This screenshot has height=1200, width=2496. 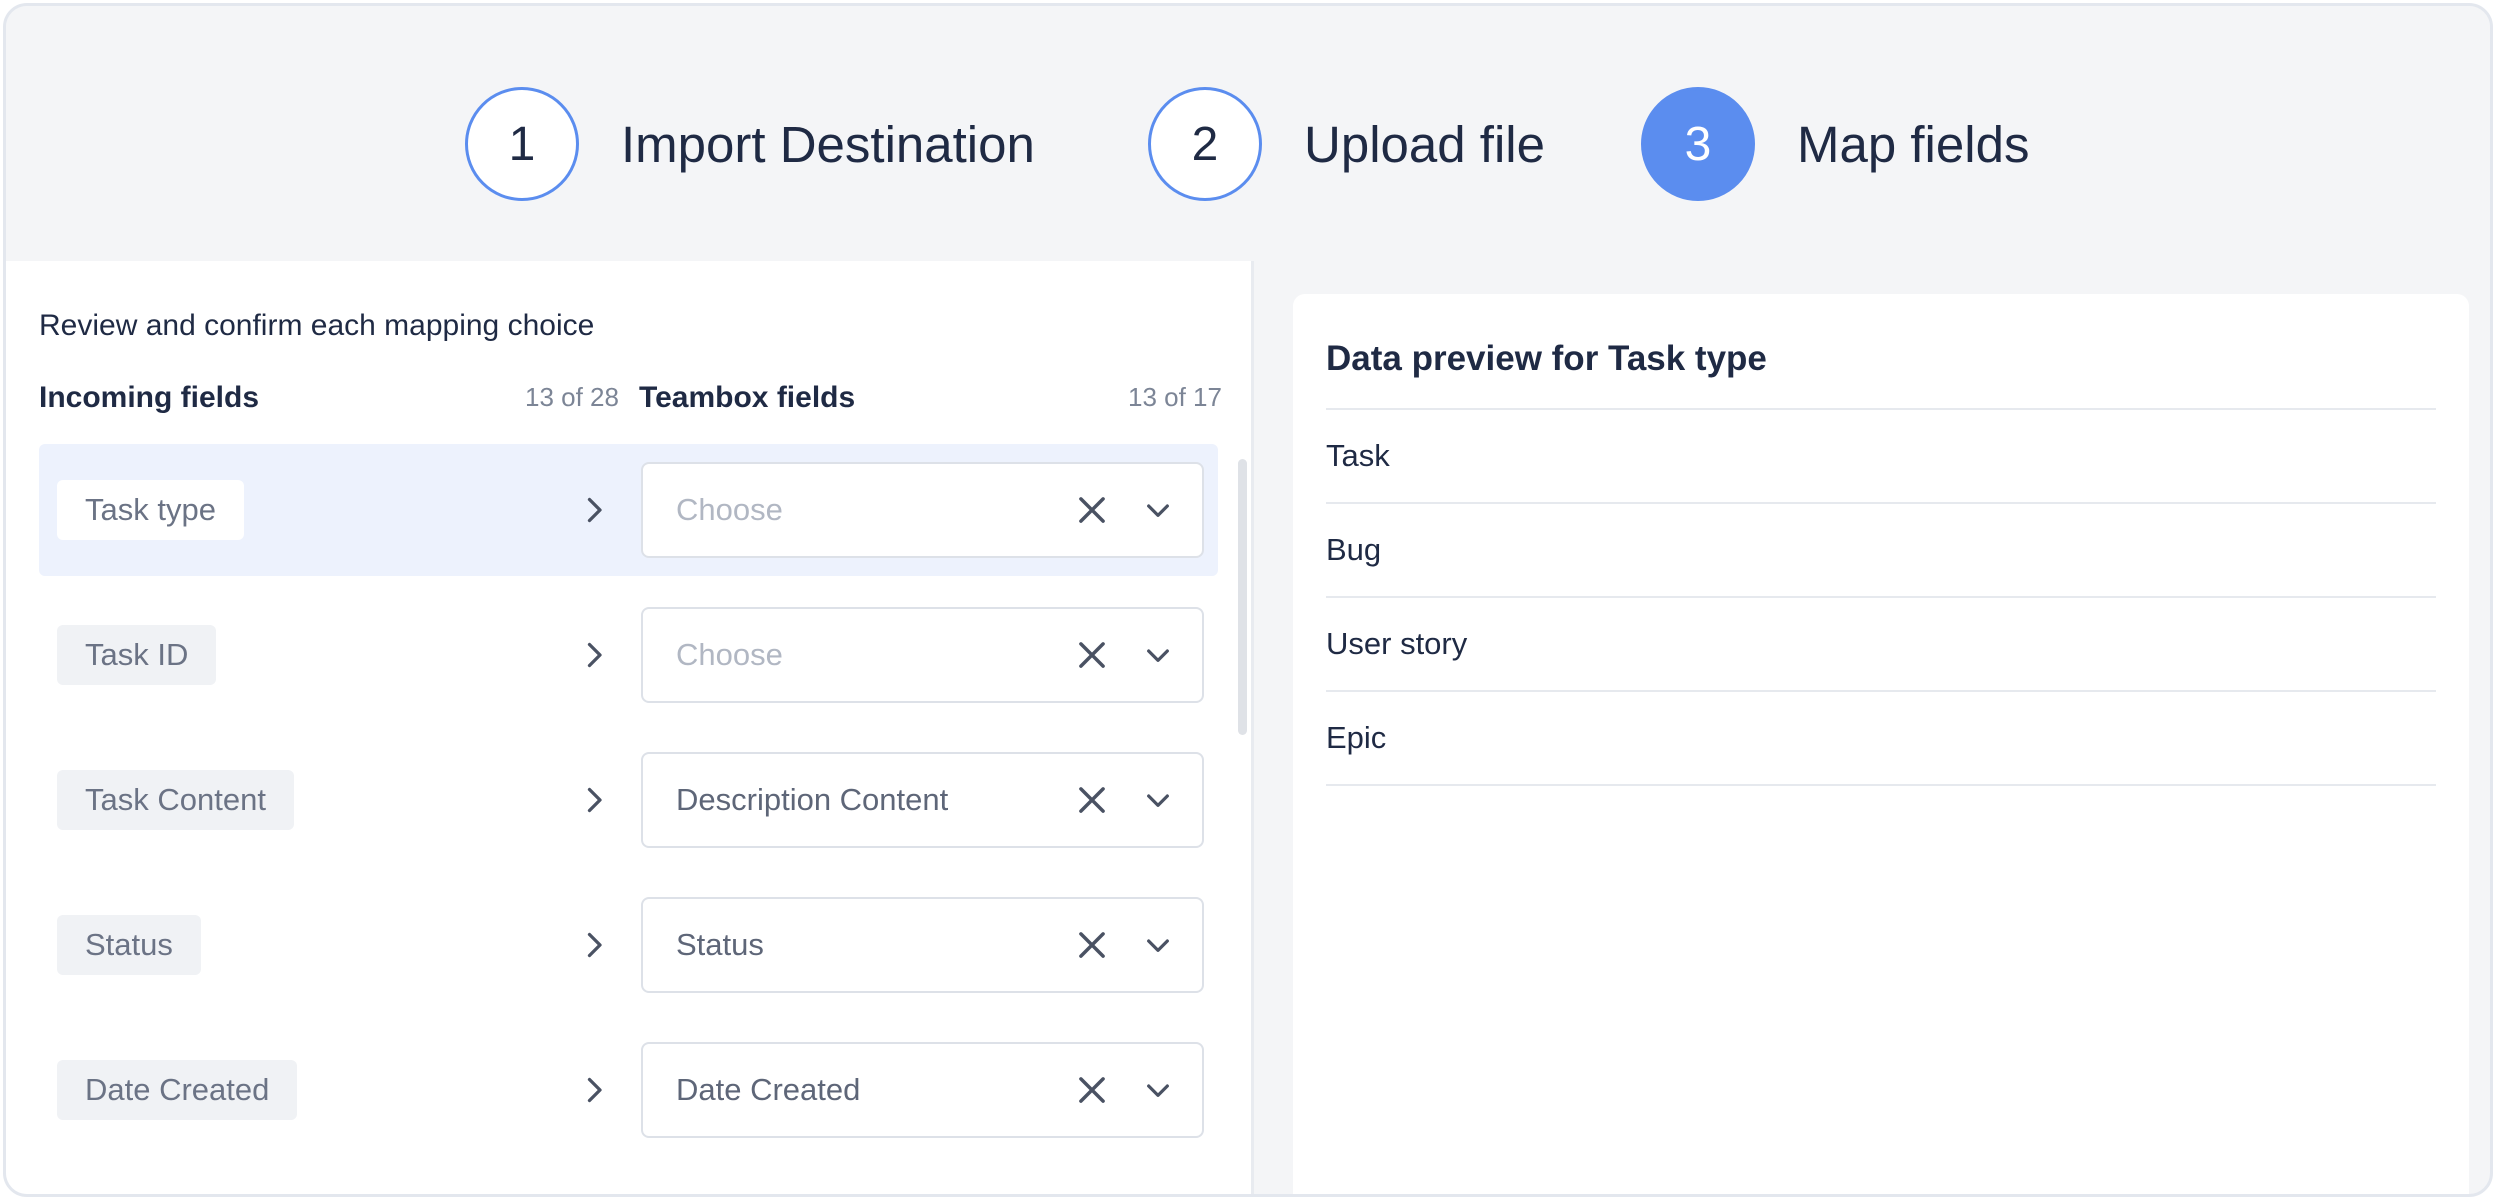 What do you see at coordinates (720, 944) in the screenshot?
I see `select-value: Status` at bounding box center [720, 944].